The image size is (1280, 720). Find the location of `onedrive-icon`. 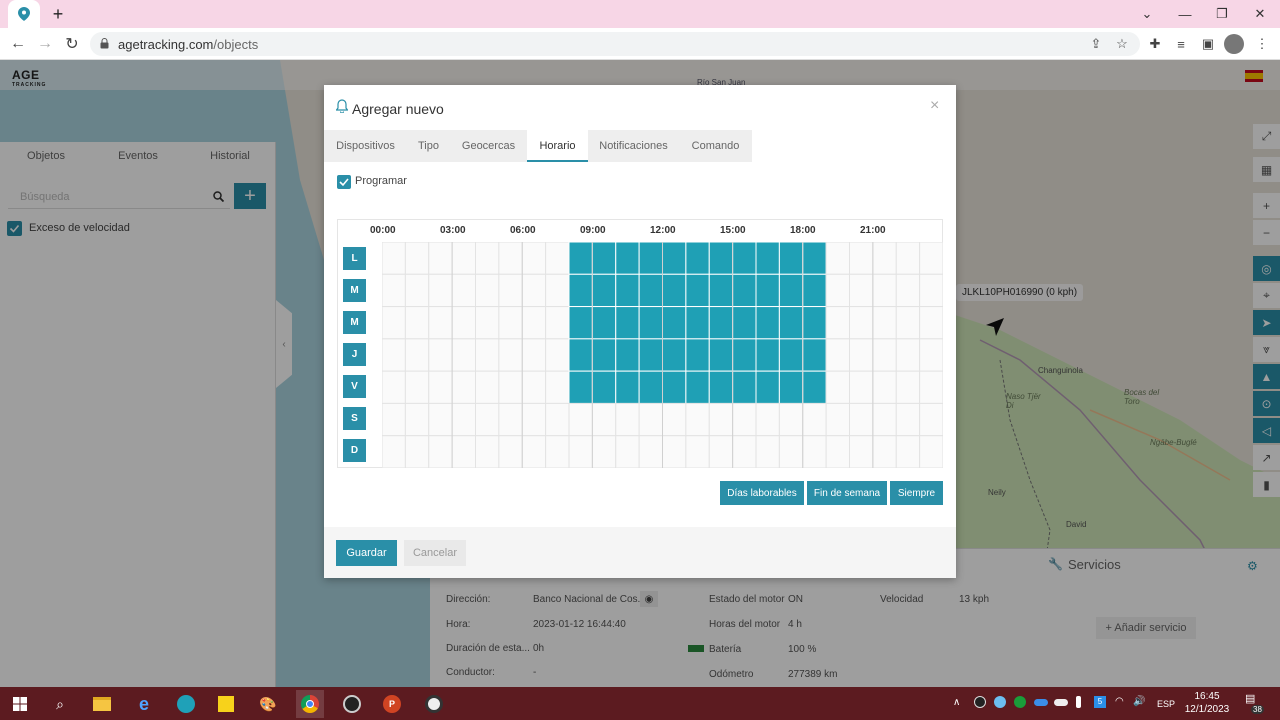

onedrive-icon is located at coordinates (1041, 702).